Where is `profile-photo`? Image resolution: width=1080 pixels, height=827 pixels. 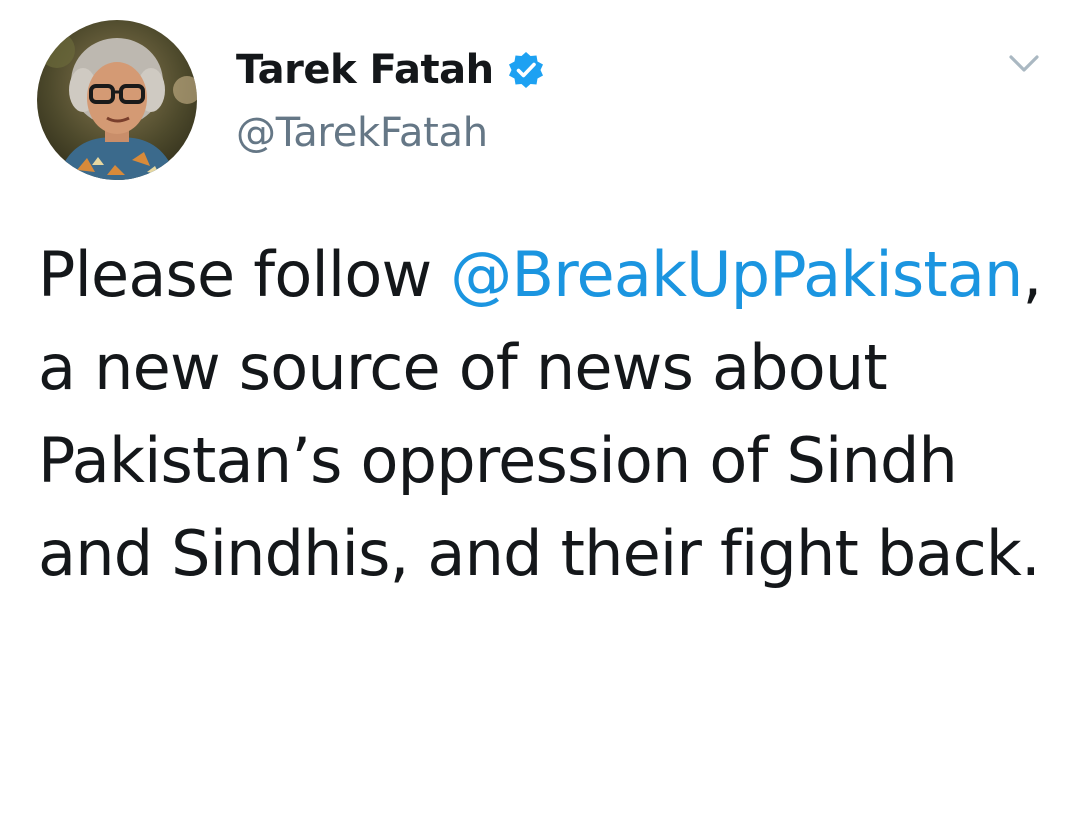
profile-photo is located at coordinates (117, 100).